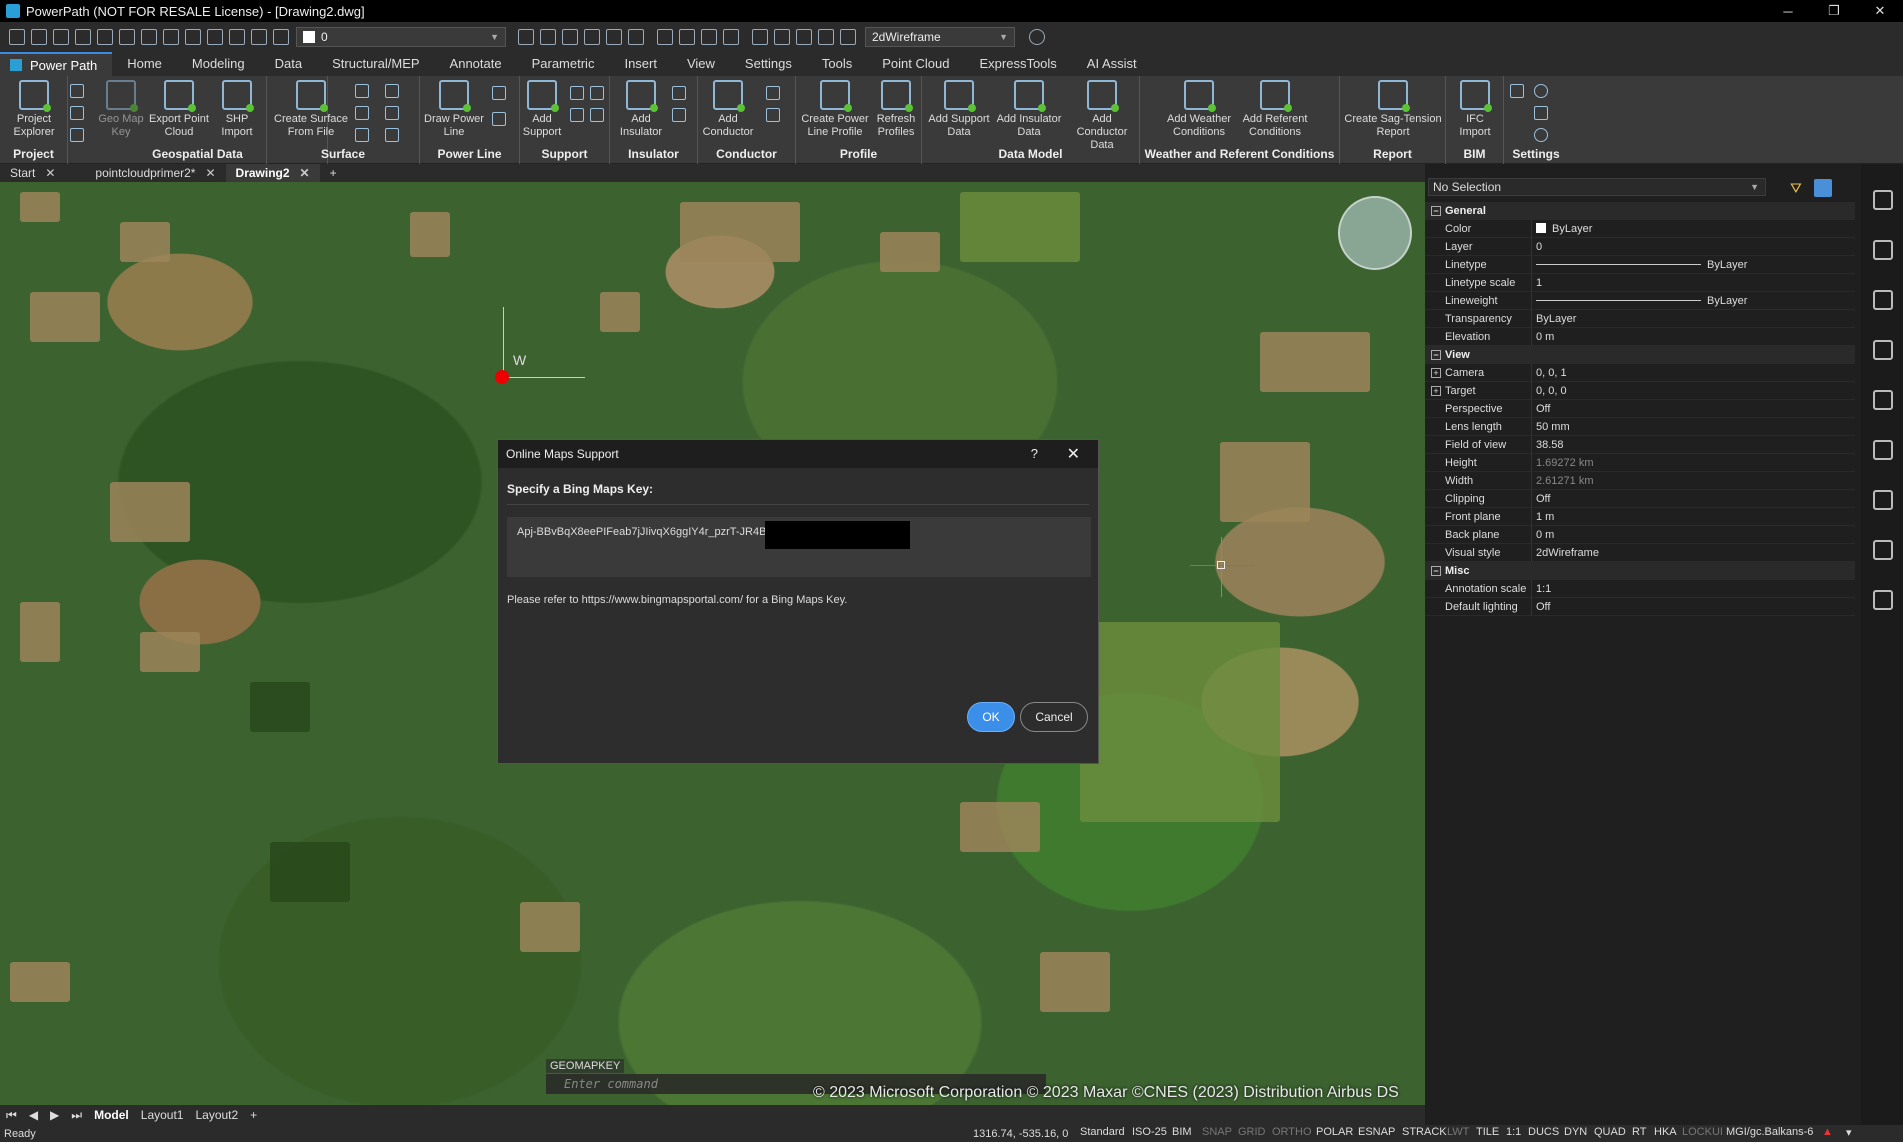 Image resolution: width=1903 pixels, height=1142 pixels. Describe the element at coordinates (701, 64) in the screenshot. I see `tab-view: View` at that location.